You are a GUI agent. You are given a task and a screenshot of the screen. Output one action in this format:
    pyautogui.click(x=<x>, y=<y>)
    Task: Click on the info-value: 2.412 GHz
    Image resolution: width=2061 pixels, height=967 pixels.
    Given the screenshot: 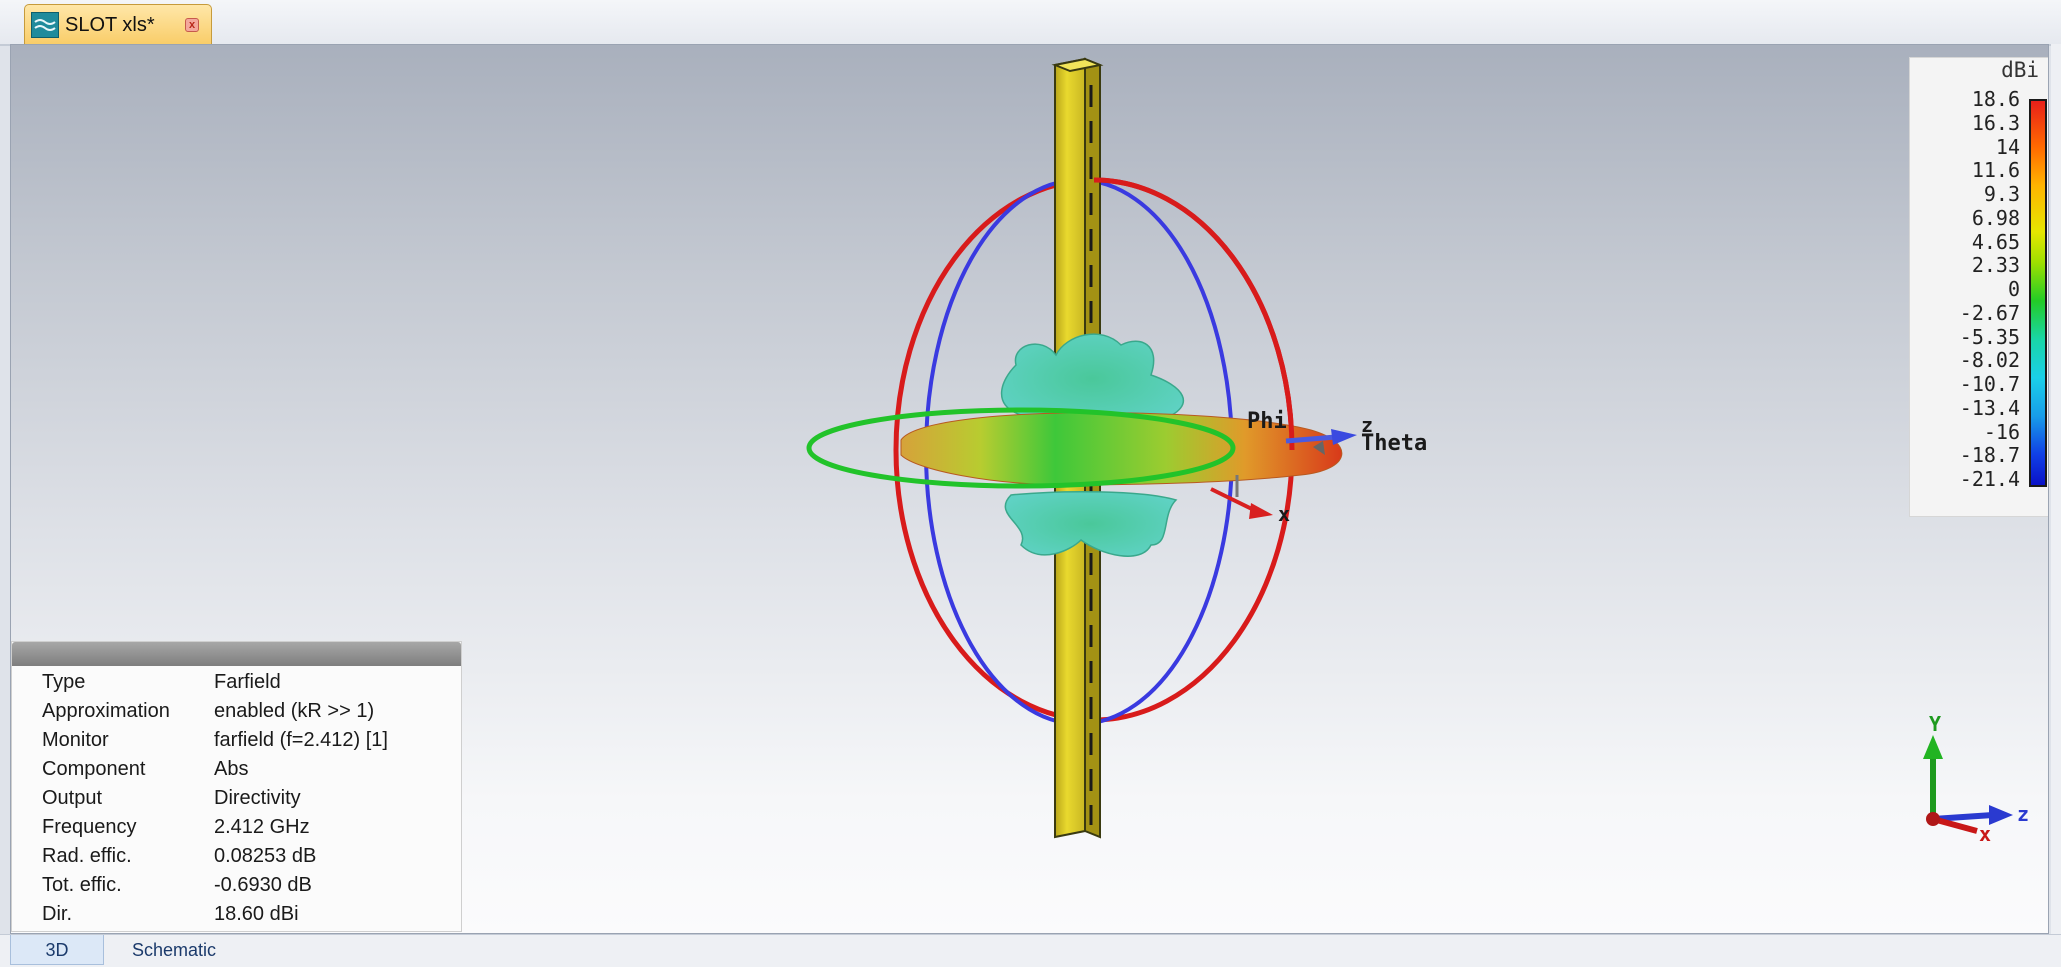 What is the action you would take?
    pyautogui.click(x=262, y=827)
    